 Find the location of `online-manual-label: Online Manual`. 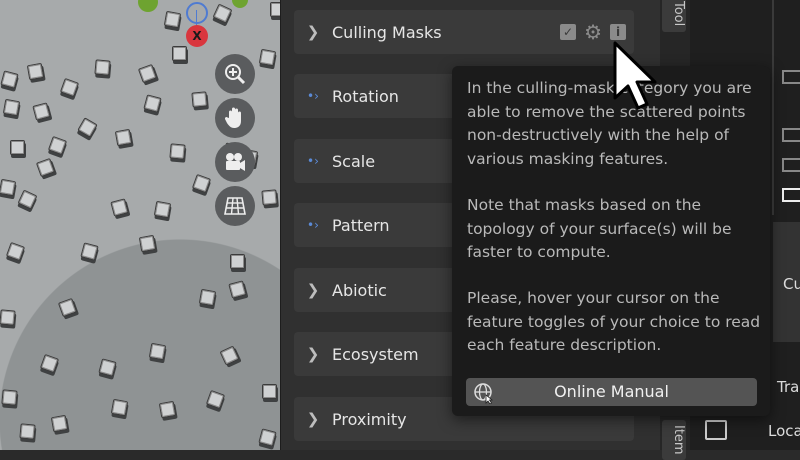

online-manual-label: Online Manual is located at coordinates (611, 392).